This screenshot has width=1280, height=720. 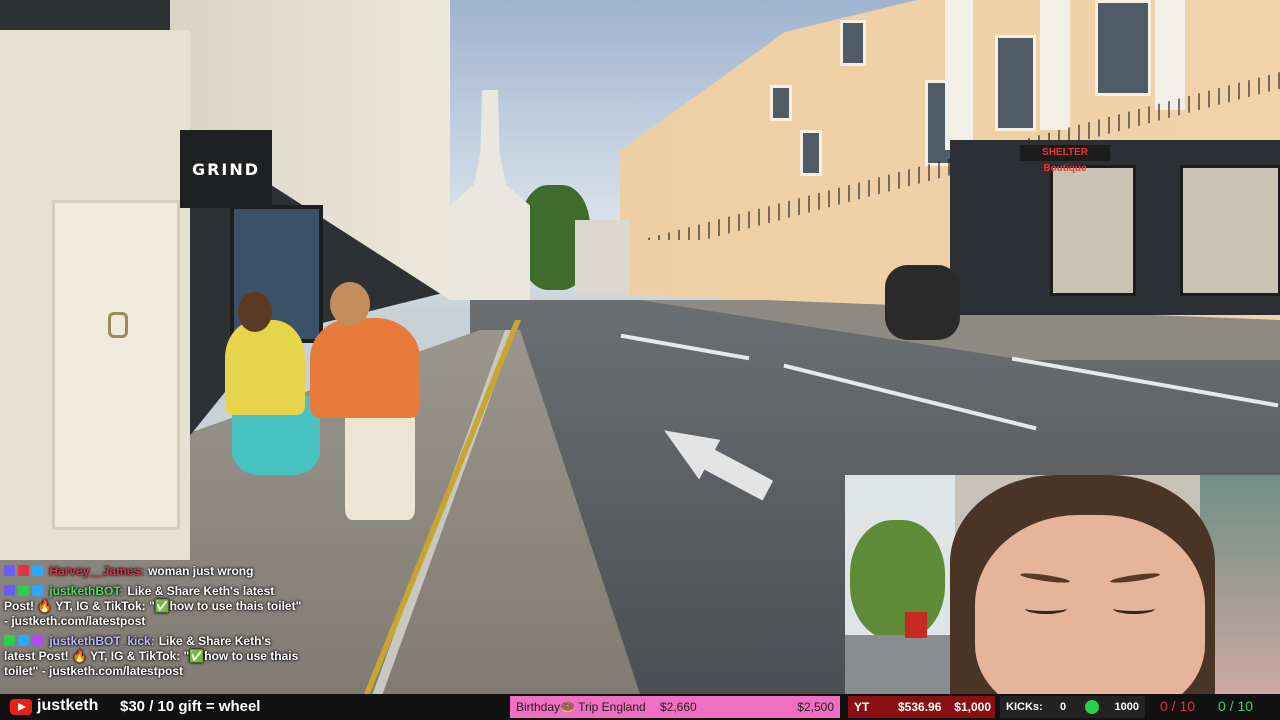 What do you see at coordinates (1024, 707) in the screenshot?
I see `kicks-label: KICKs:` at bounding box center [1024, 707].